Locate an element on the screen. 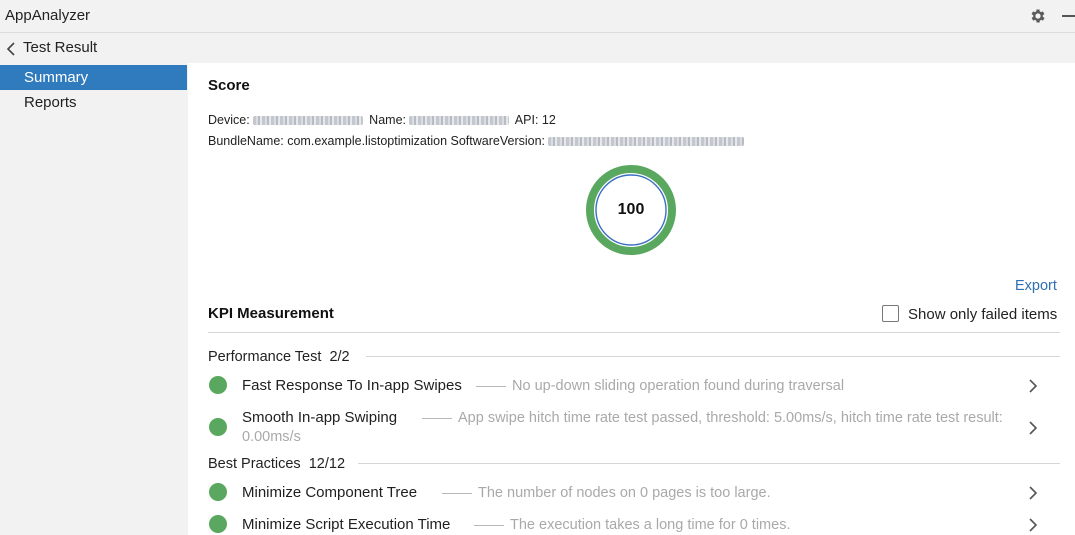 Image resolution: width=1075 pixels, height=535 pixels. back-chevron-icon is located at coordinates (11, 49).